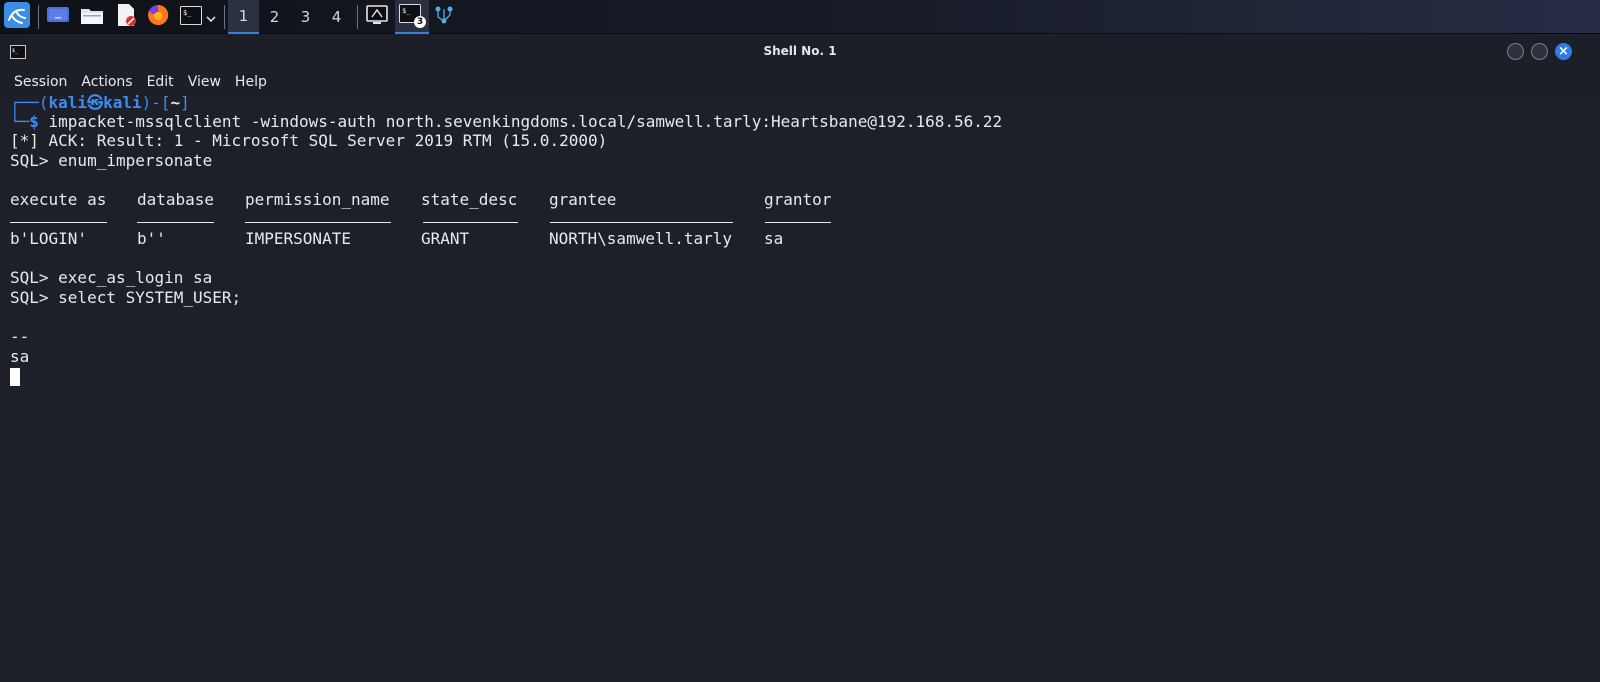 This screenshot has height=682, width=1600. What do you see at coordinates (1539, 51) in the screenshot?
I see `maximize-button` at bounding box center [1539, 51].